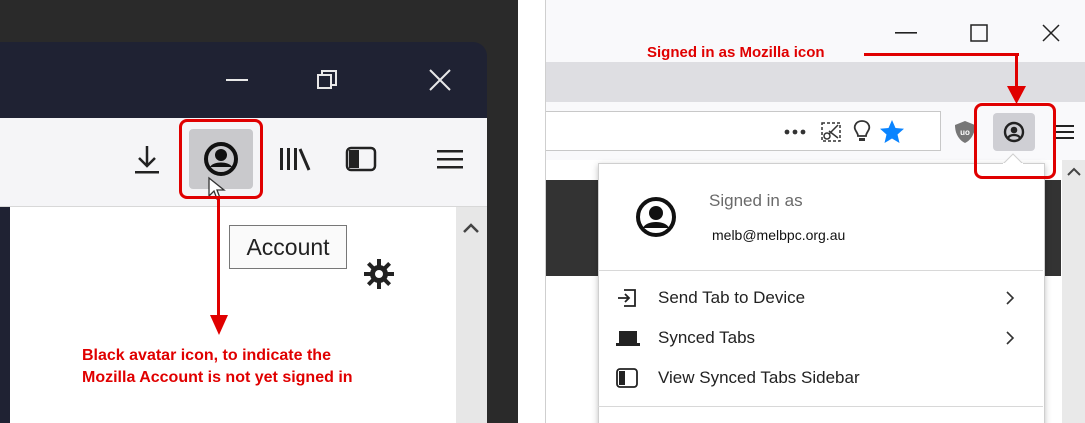  What do you see at coordinates (572, 228) in the screenshot?
I see `dark-page-band-left` at bounding box center [572, 228].